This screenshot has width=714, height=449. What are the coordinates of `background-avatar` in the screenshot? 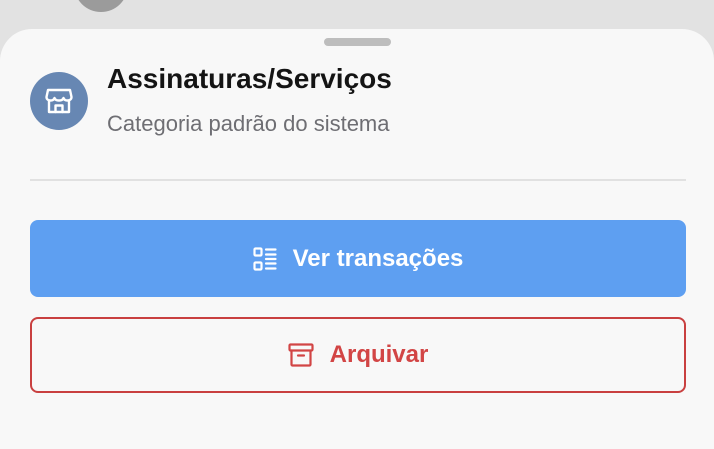 It's located at (101, 6).